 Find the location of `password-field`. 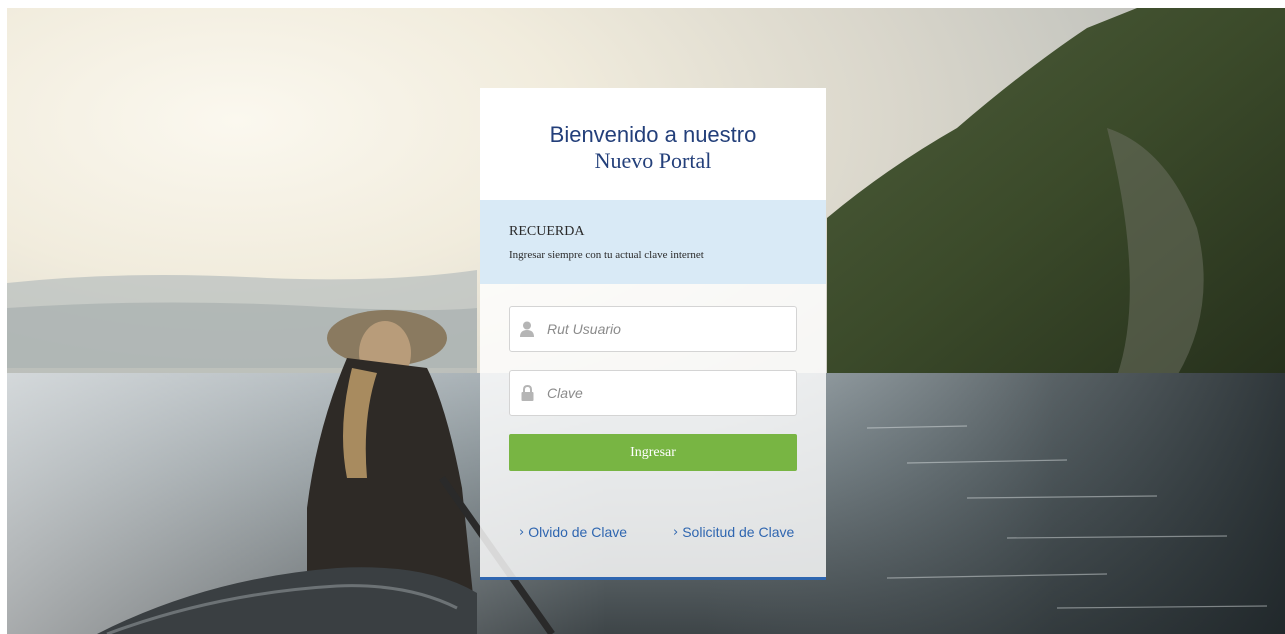

password-field is located at coordinates (653, 393).